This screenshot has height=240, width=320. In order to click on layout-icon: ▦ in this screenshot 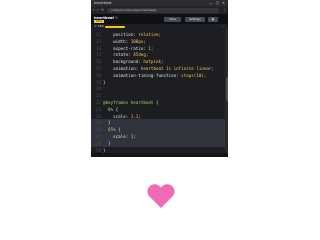, I will do `click(213, 18)`.